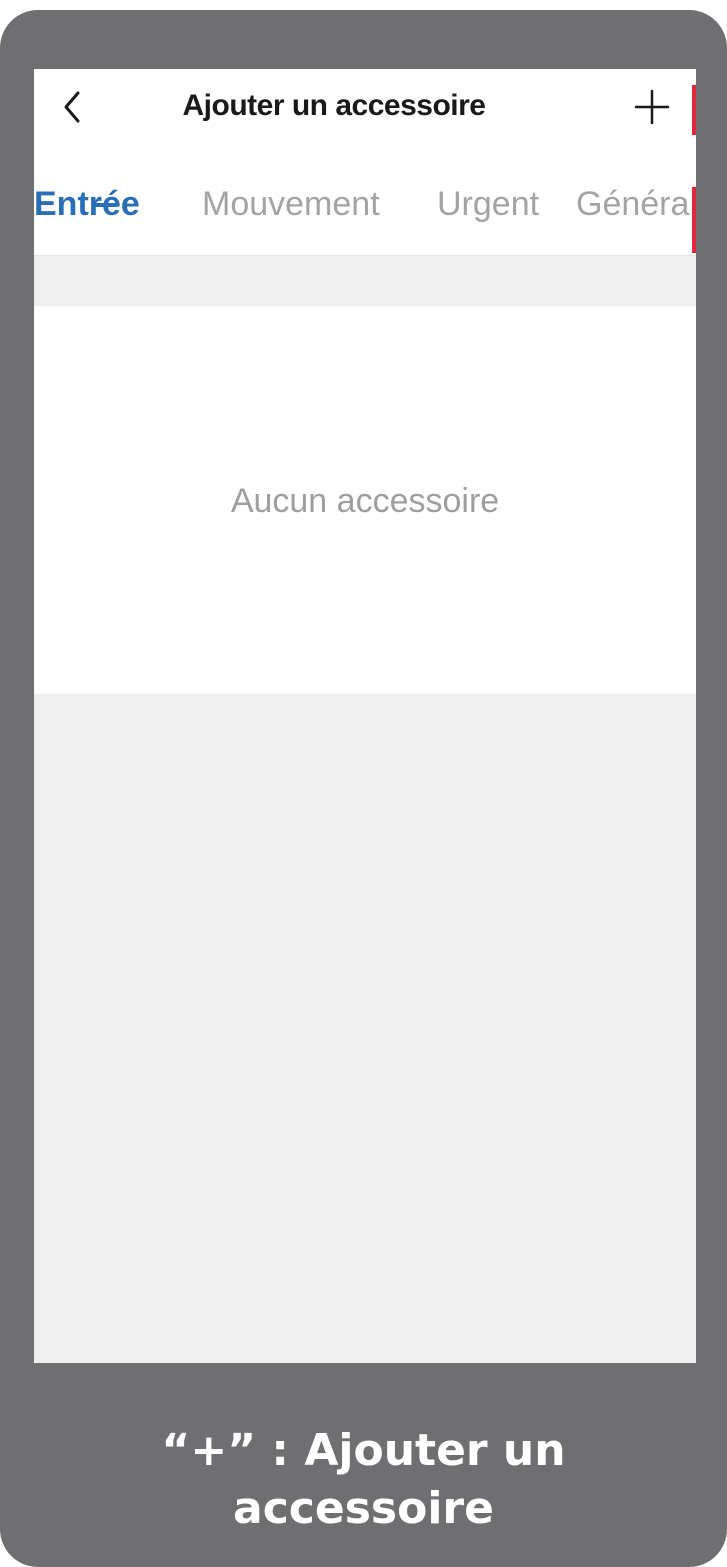  I want to click on plus-icon, so click(652, 107).